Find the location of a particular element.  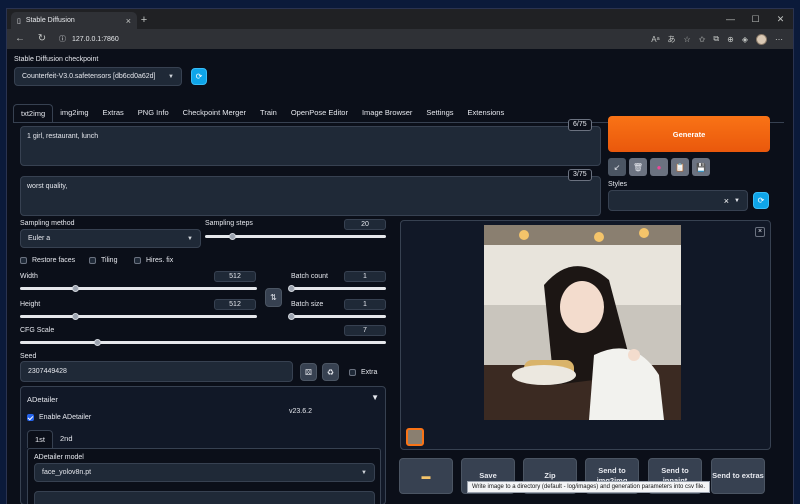

sampling-method-select: Euler a ▼ is located at coordinates (110, 238).